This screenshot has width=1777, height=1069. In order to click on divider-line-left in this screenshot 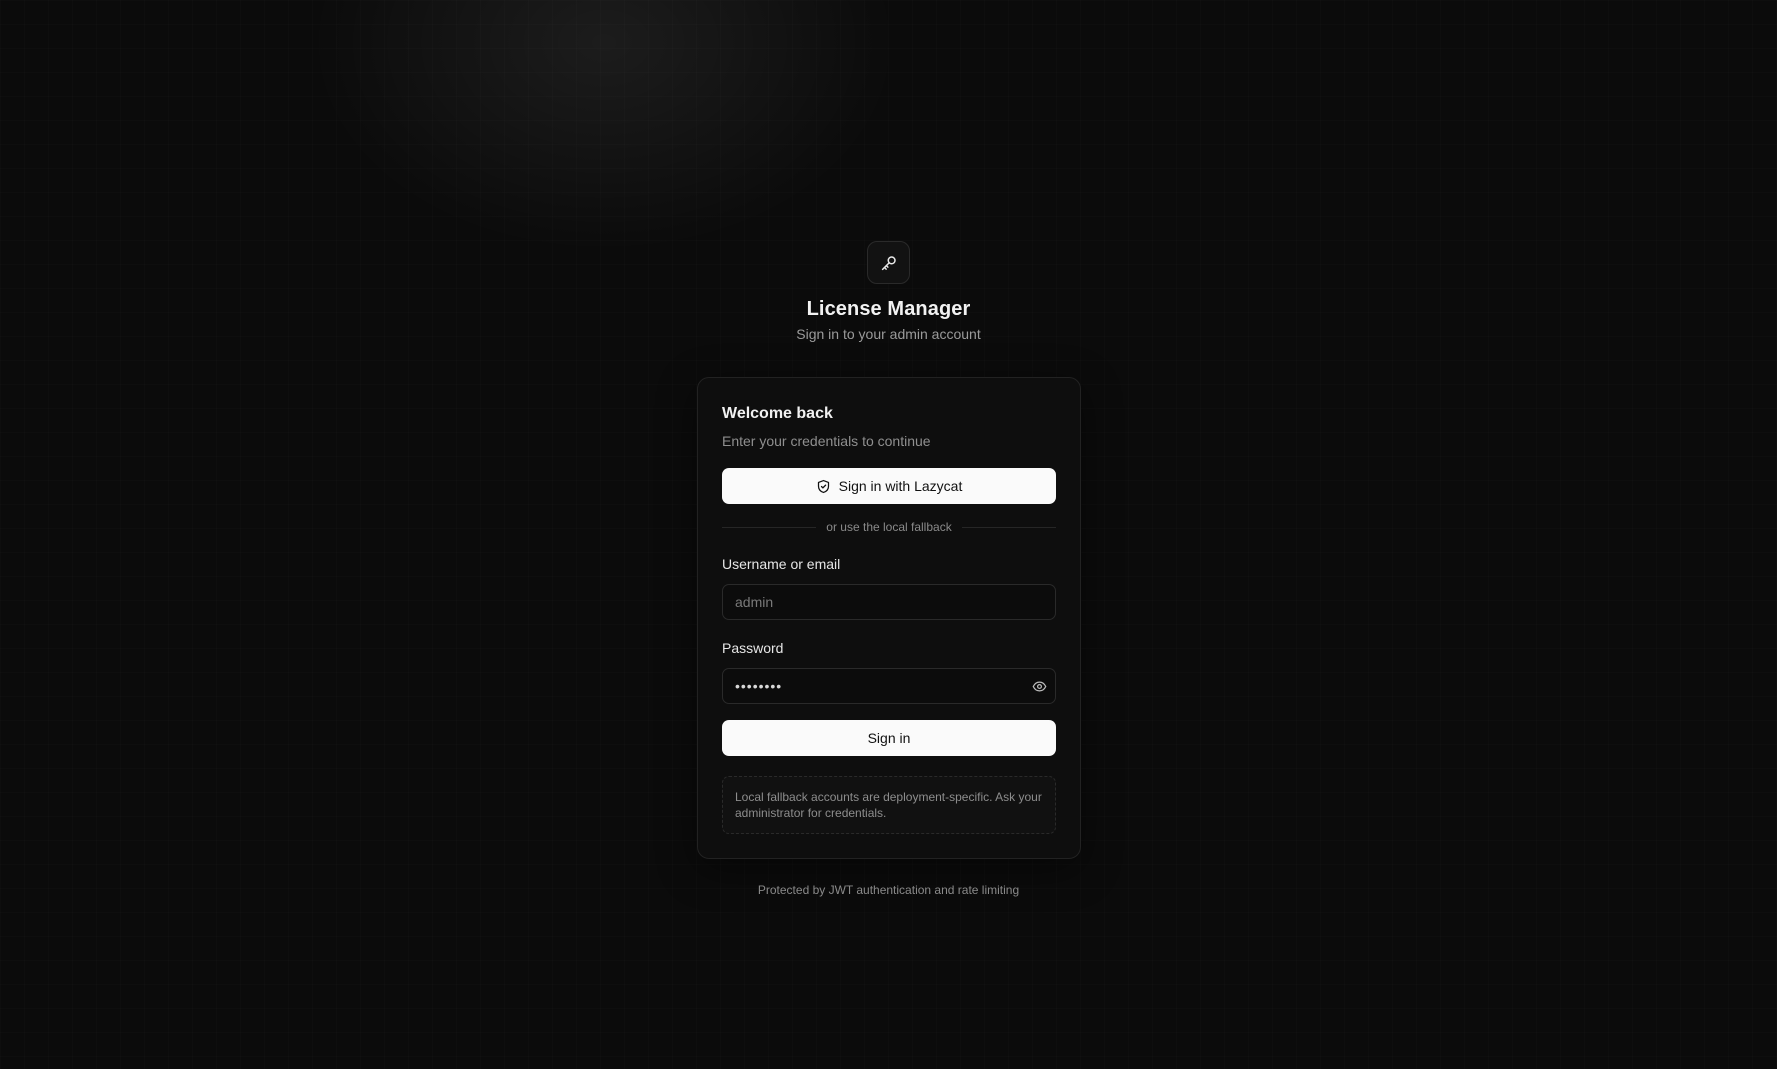, I will do `click(769, 527)`.